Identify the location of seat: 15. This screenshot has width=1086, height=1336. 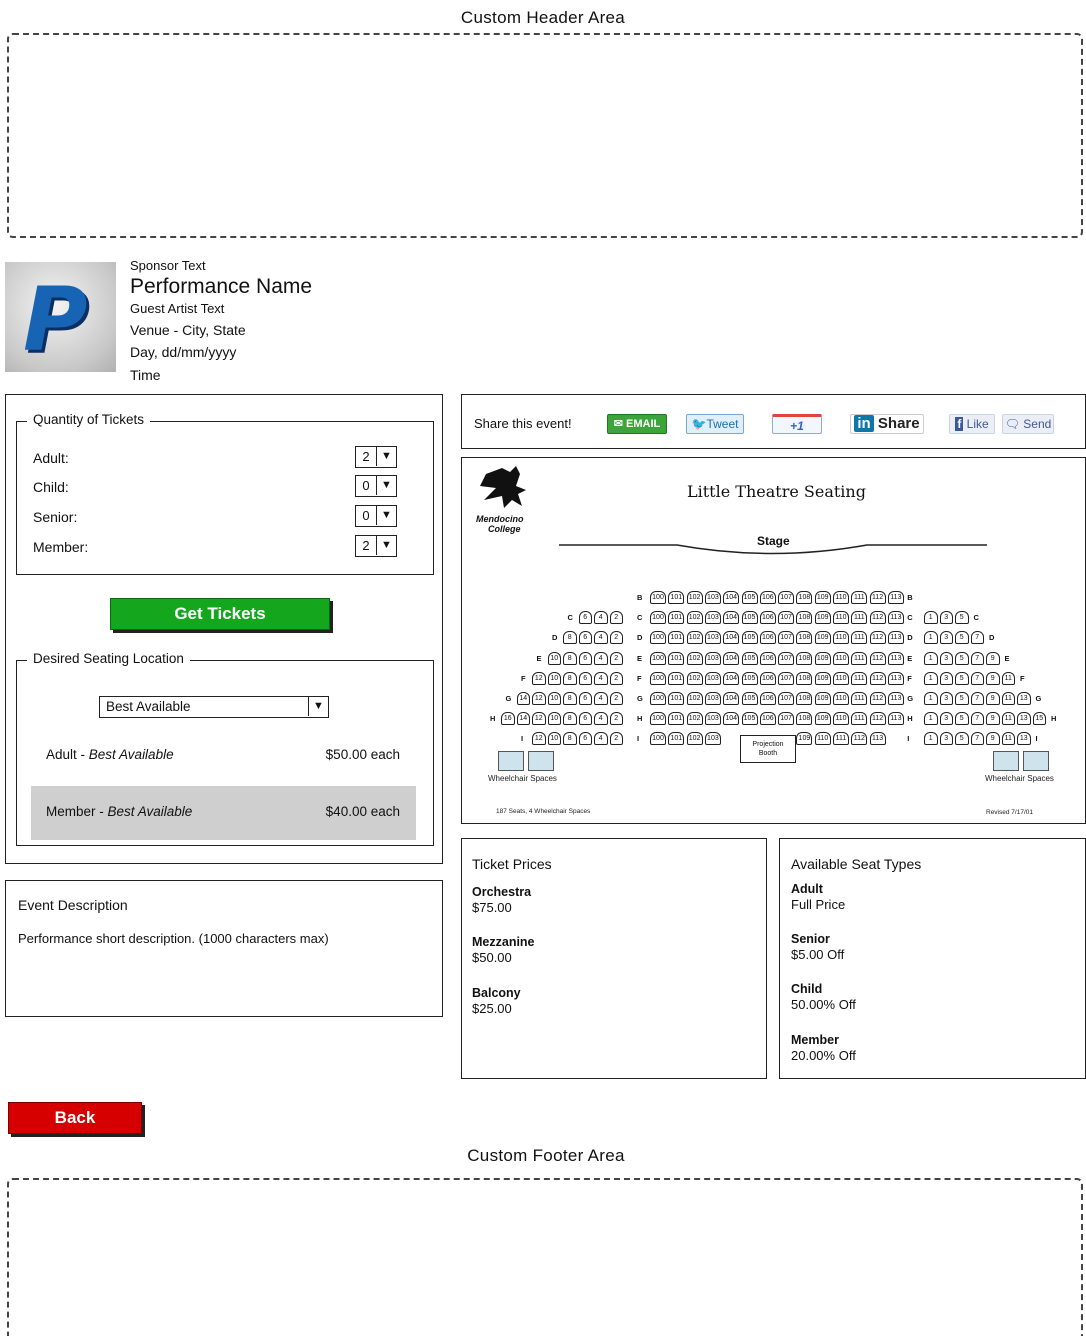
(1039, 719).